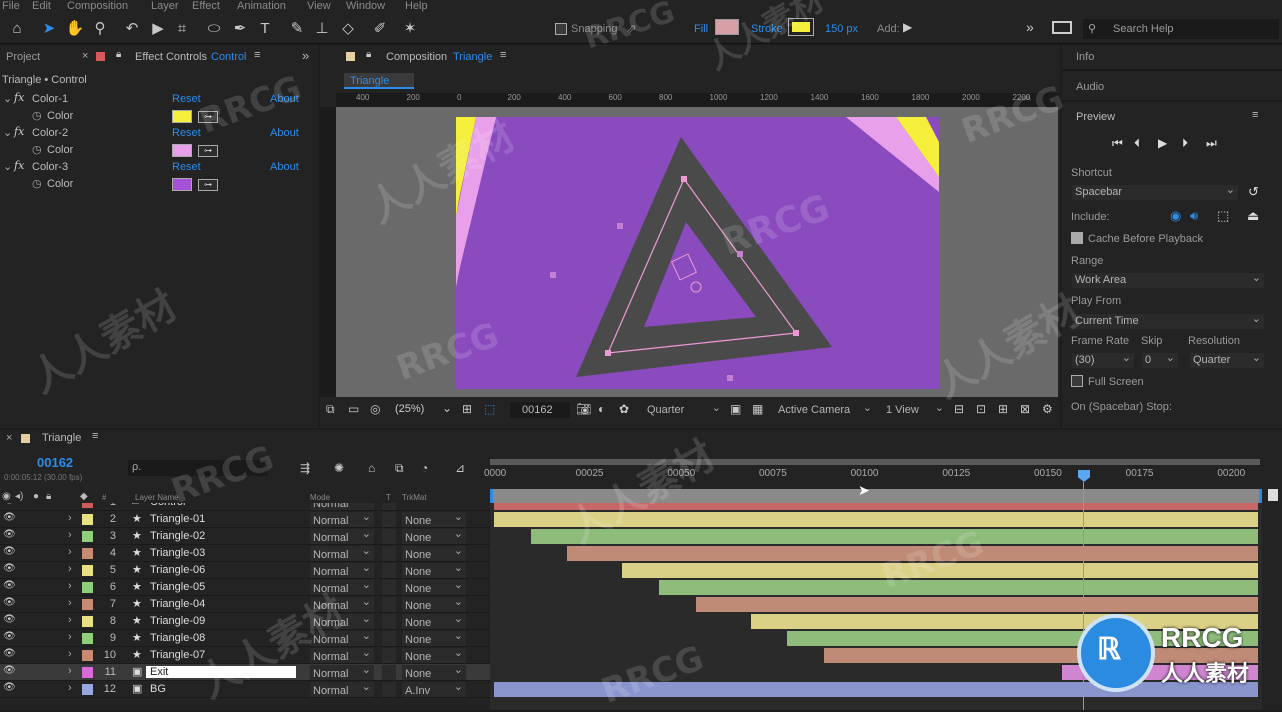  What do you see at coordinates (460, 468) in the screenshot?
I see `graph-editor-icon: ⊿` at bounding box center [460, 468].